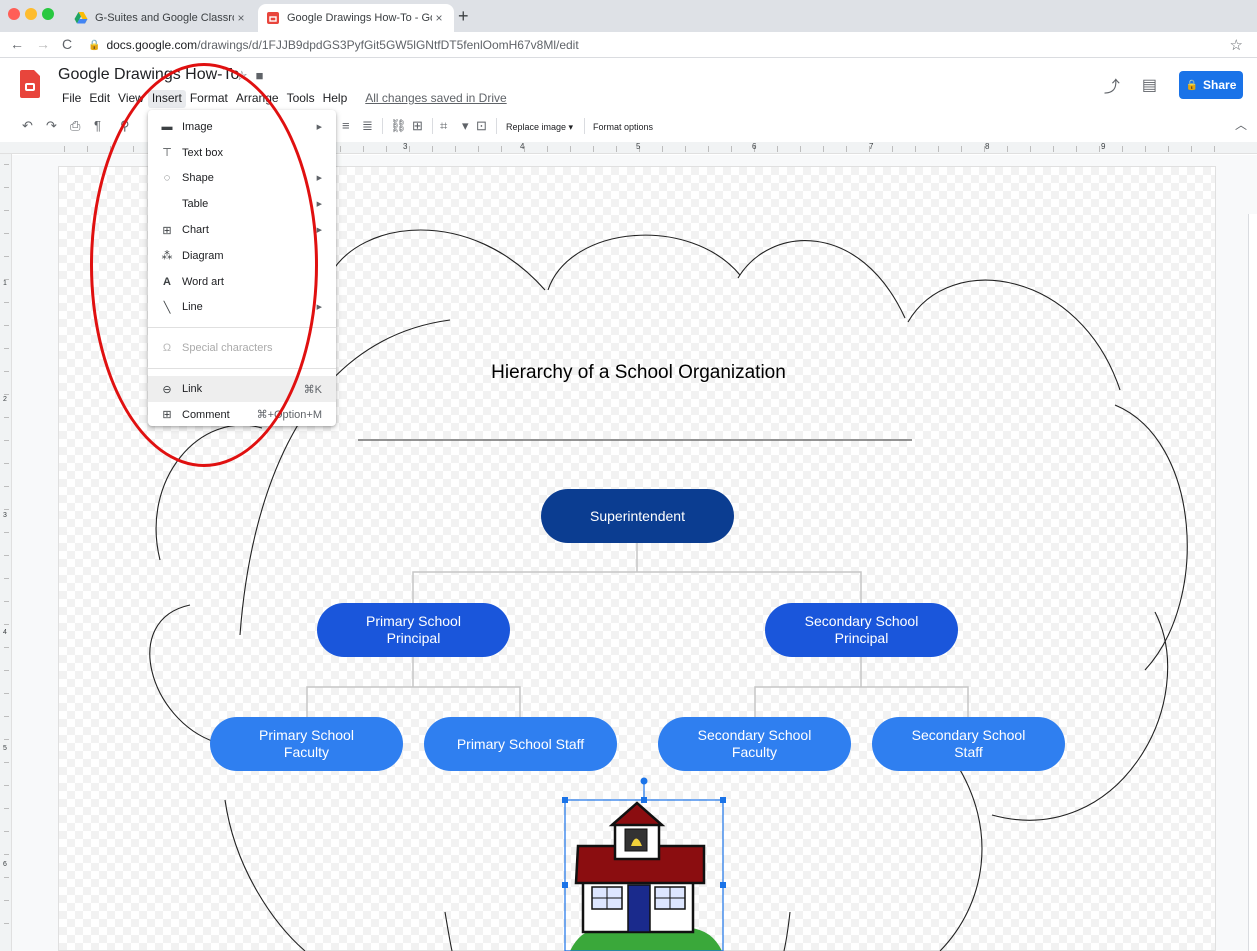  What do you see at coordinates (398, 126) in the screenshot?
I see `insert-link-icon: ⛓` at bounding box center [398, 126].